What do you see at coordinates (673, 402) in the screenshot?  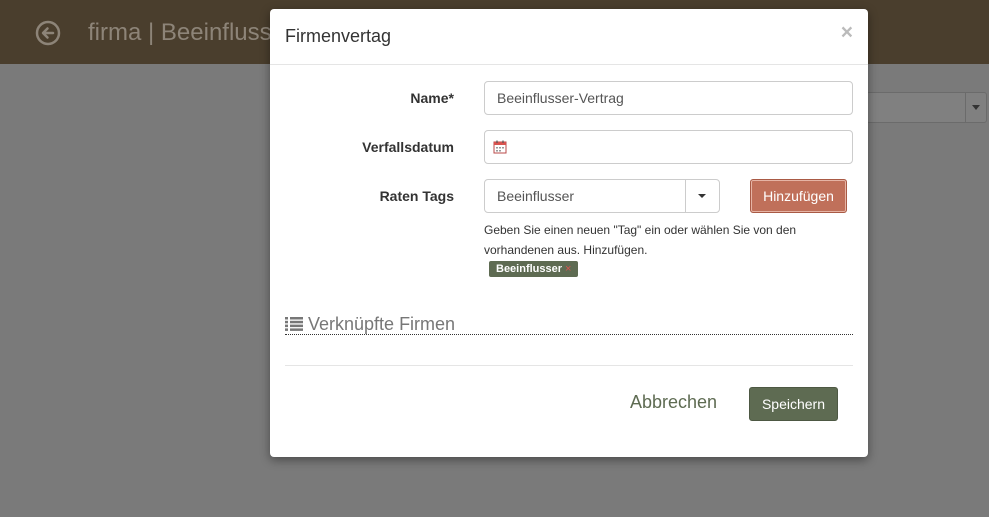 I see `cancel-button: Abbrechen` at bounding box center [673, 402].